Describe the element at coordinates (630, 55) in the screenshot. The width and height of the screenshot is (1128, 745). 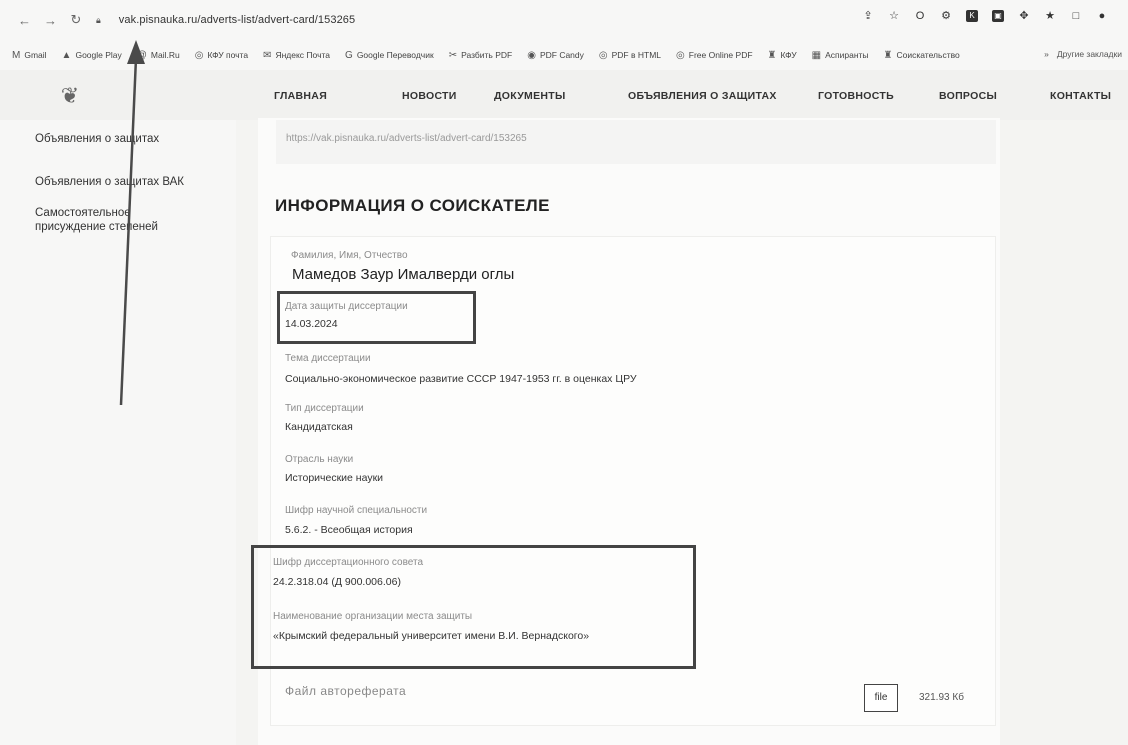
I see `bookmark-pdf-html: ◎ PDF в HTML` at that location.